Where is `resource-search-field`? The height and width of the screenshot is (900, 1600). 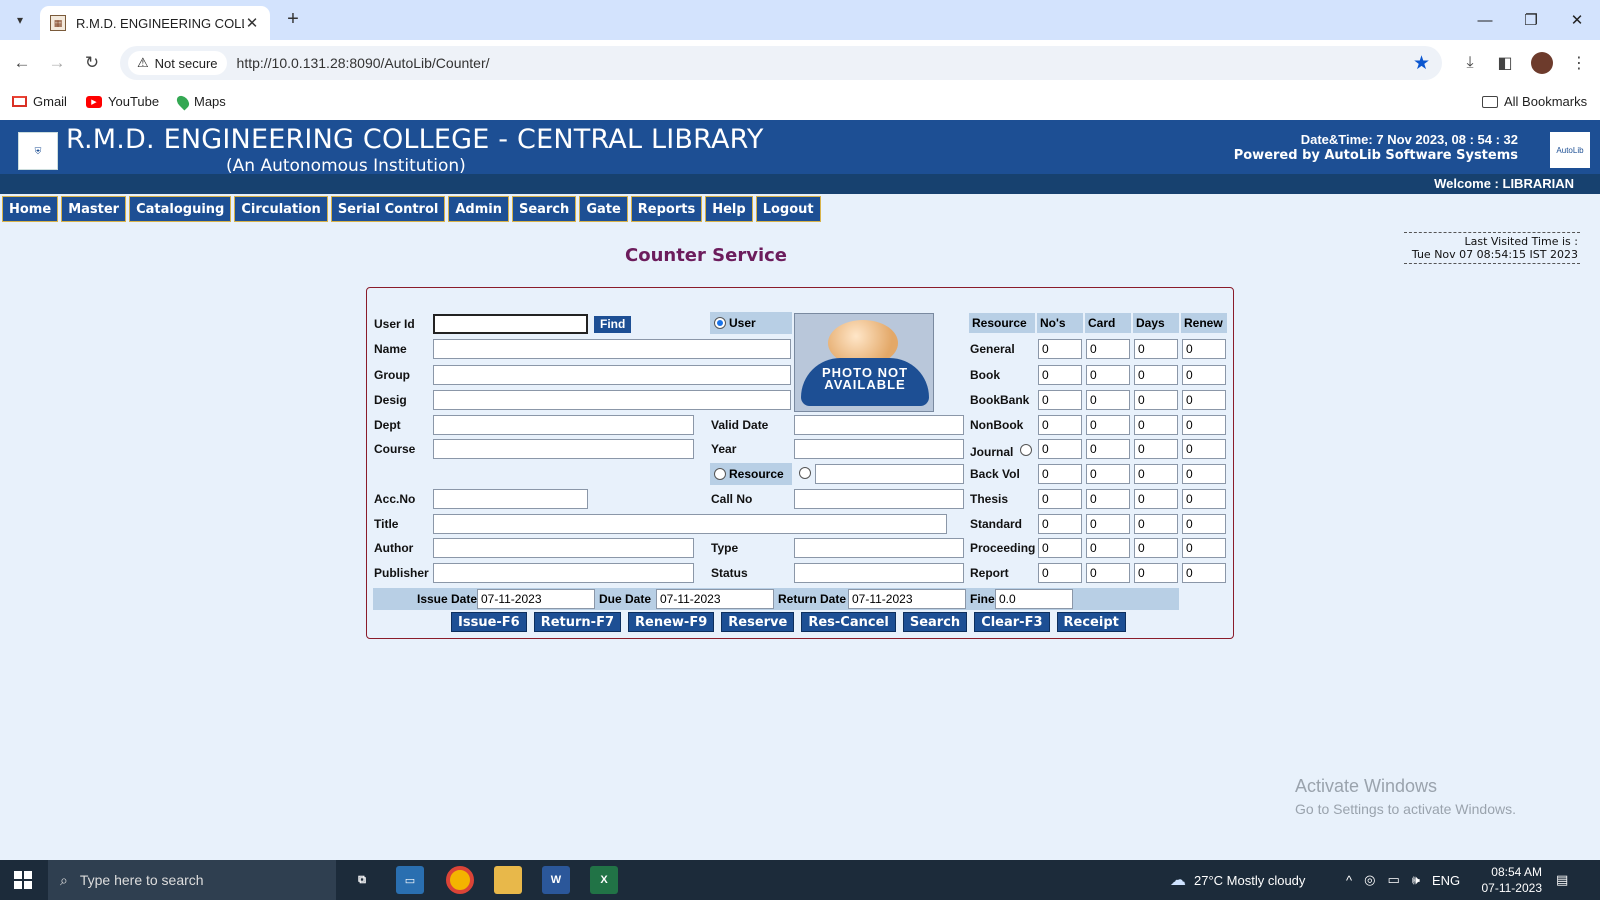 resource-search-field is located at coordinates (889, 474).